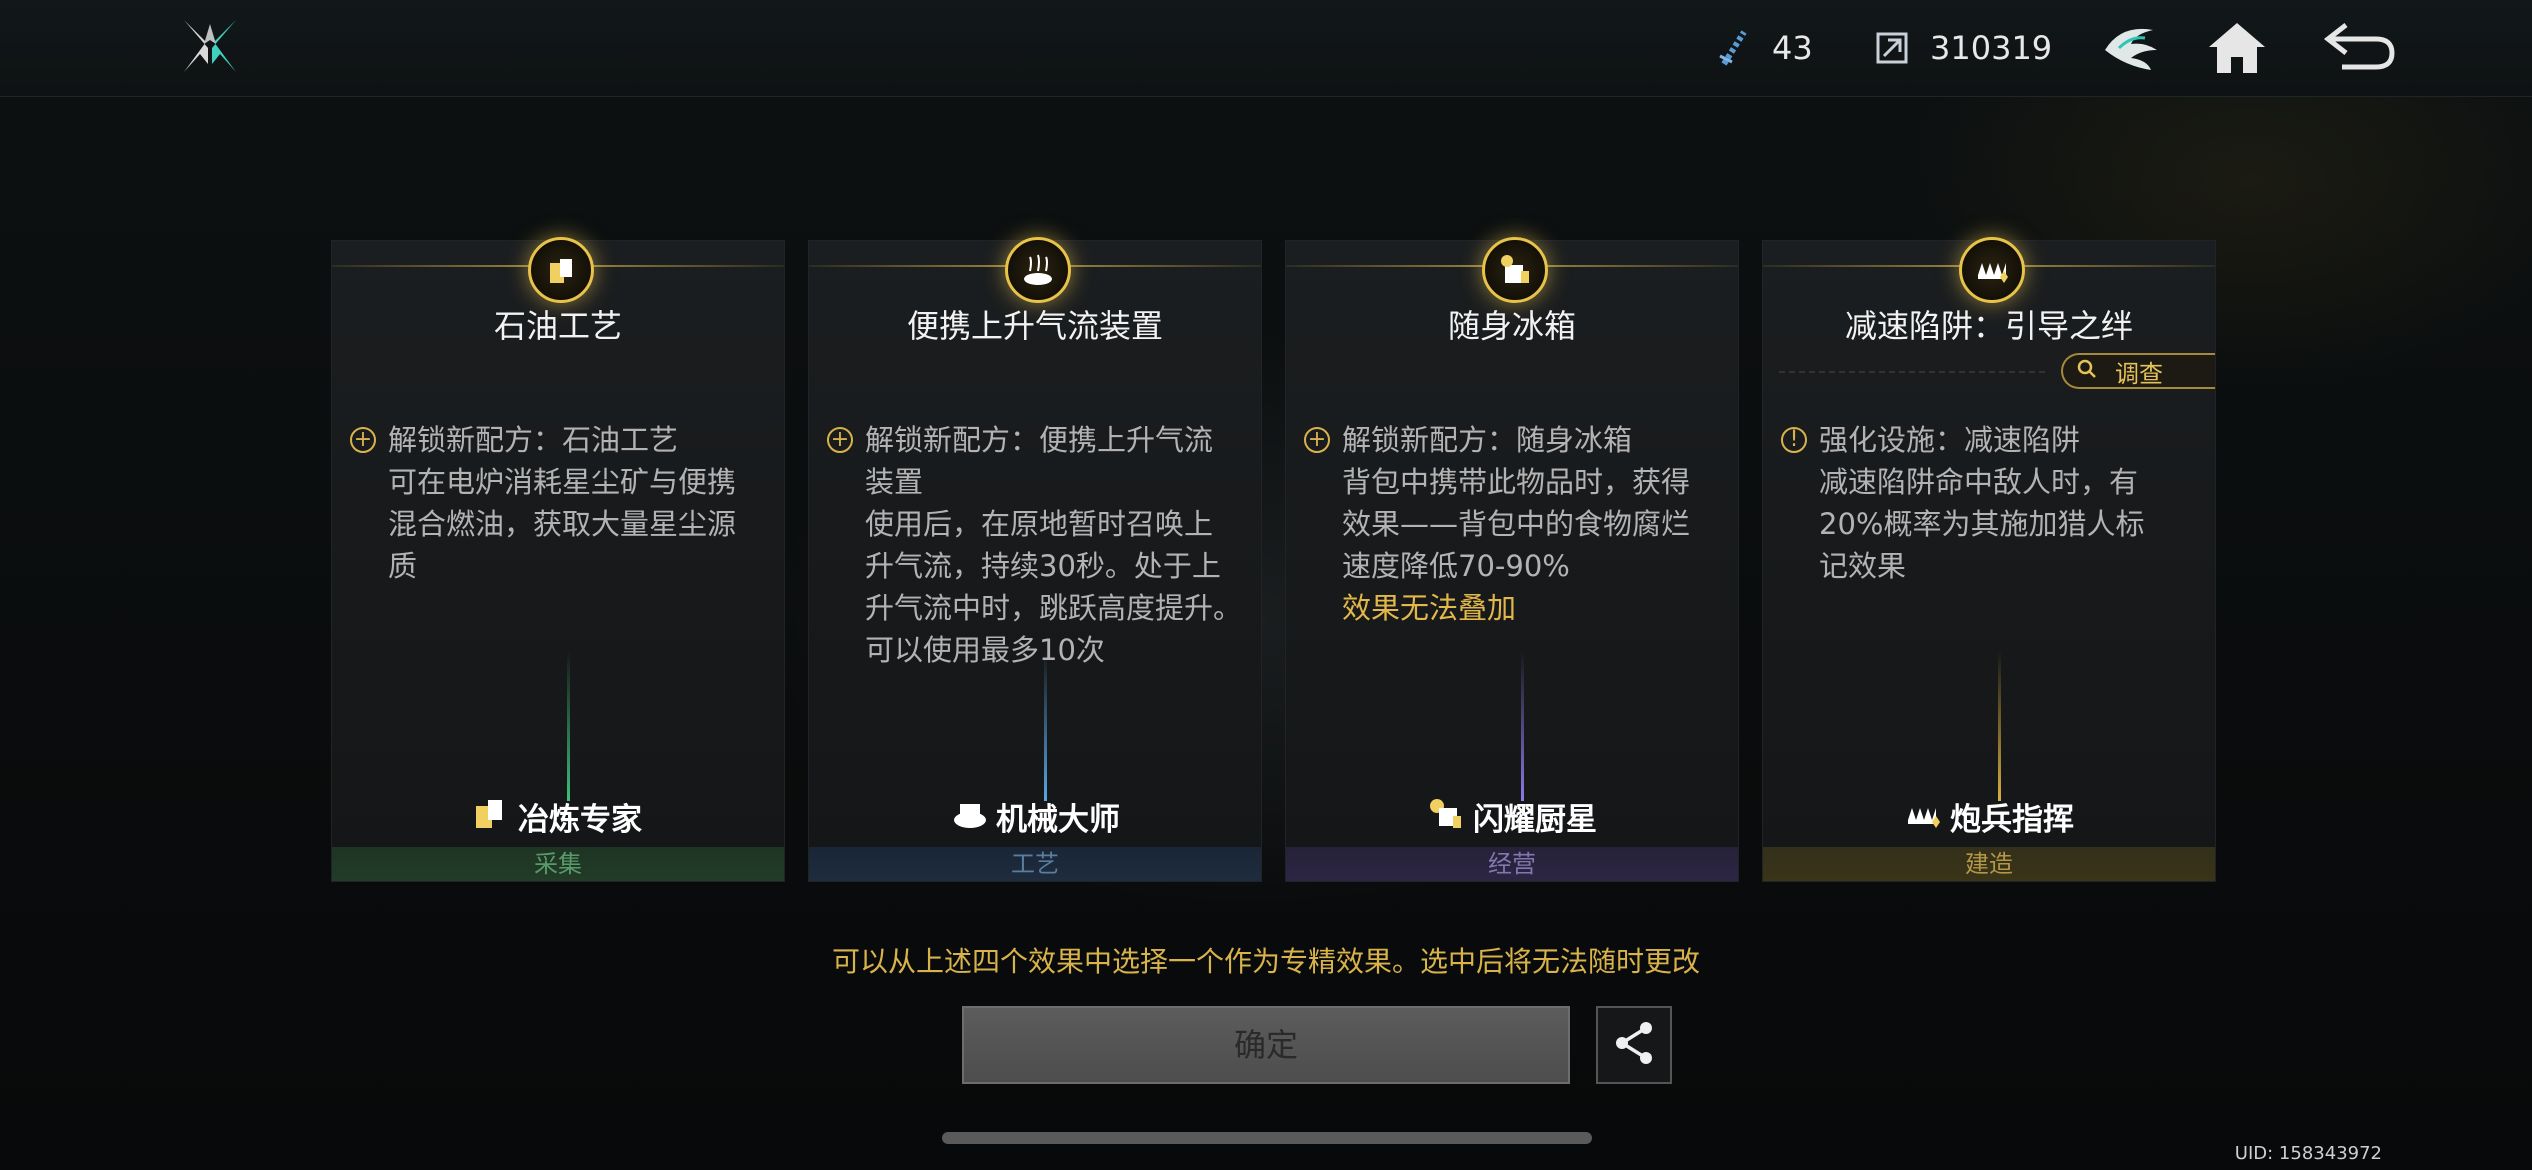 This screenshot has width=2532, height=1170. What do you see at coordinates (493, 817) in the screenshot?
I see `smelter-icon` at bounding box center [493, 817].